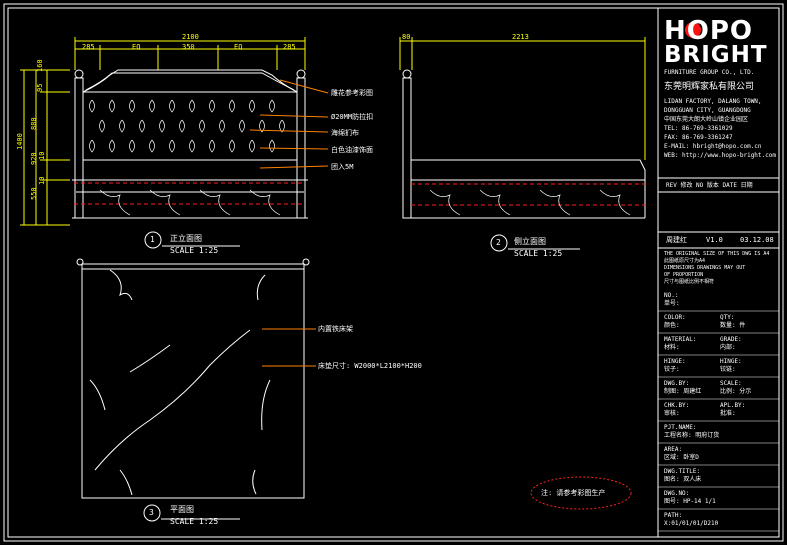  What do you see at coordinates (672, 413) in the screenshot?
I see `row-label-cn: 审核:` at bounding box center [672, 413].